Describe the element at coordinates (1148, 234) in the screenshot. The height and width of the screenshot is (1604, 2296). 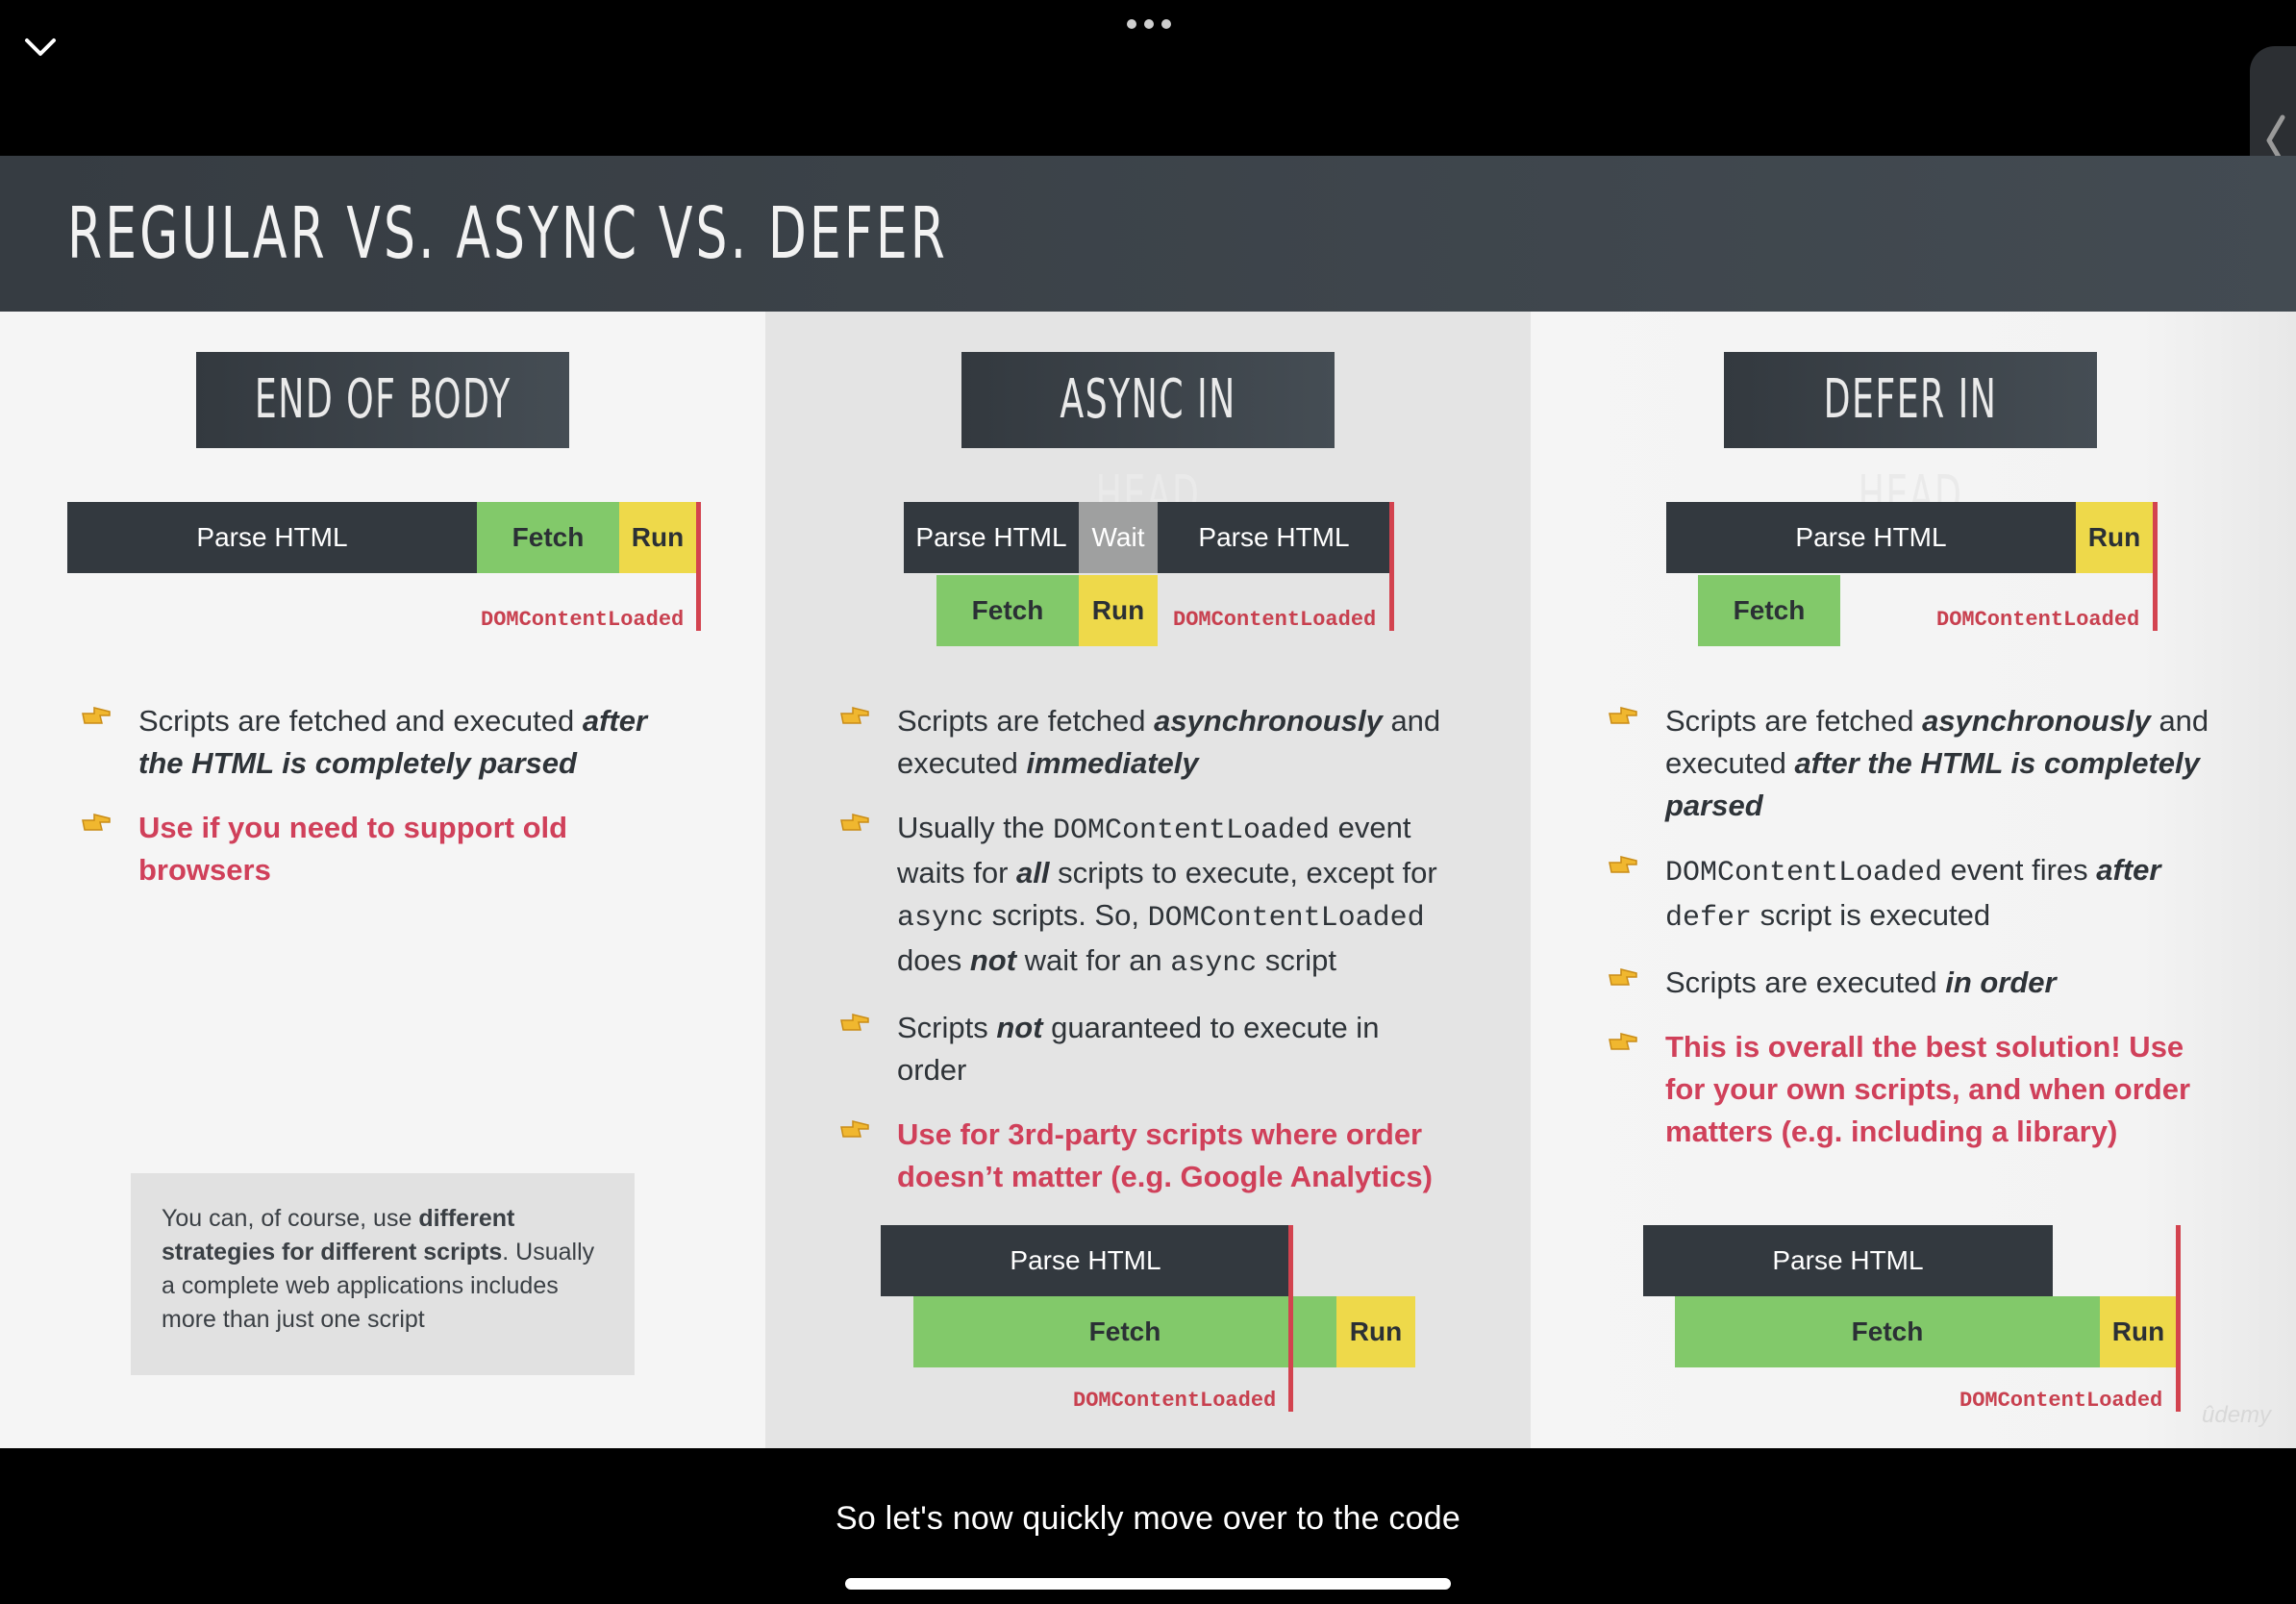
I see `slide-header: REGULAR VS. ASYNC VS. DEFER` at that location.